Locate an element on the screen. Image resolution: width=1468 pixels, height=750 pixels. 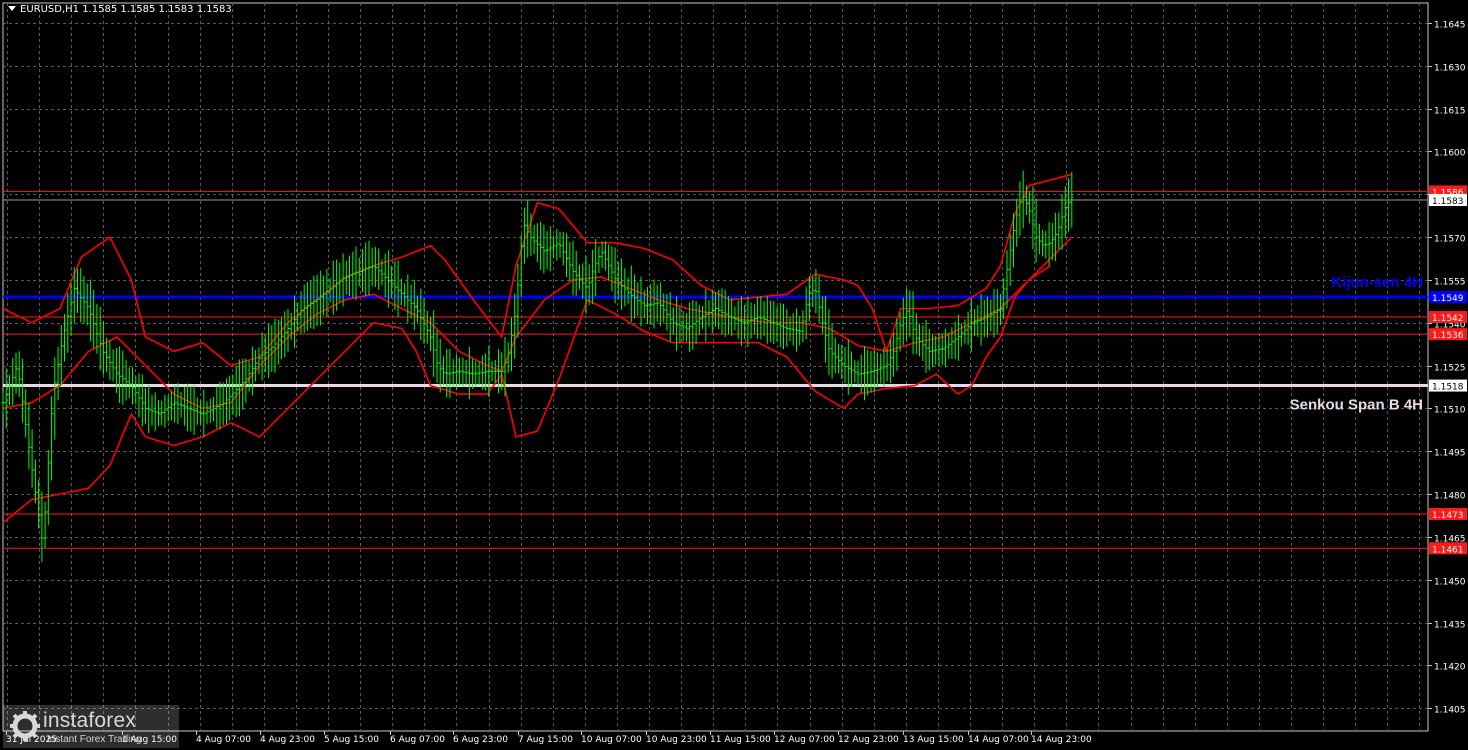
gear-icon is located at coordinates (25, 726).